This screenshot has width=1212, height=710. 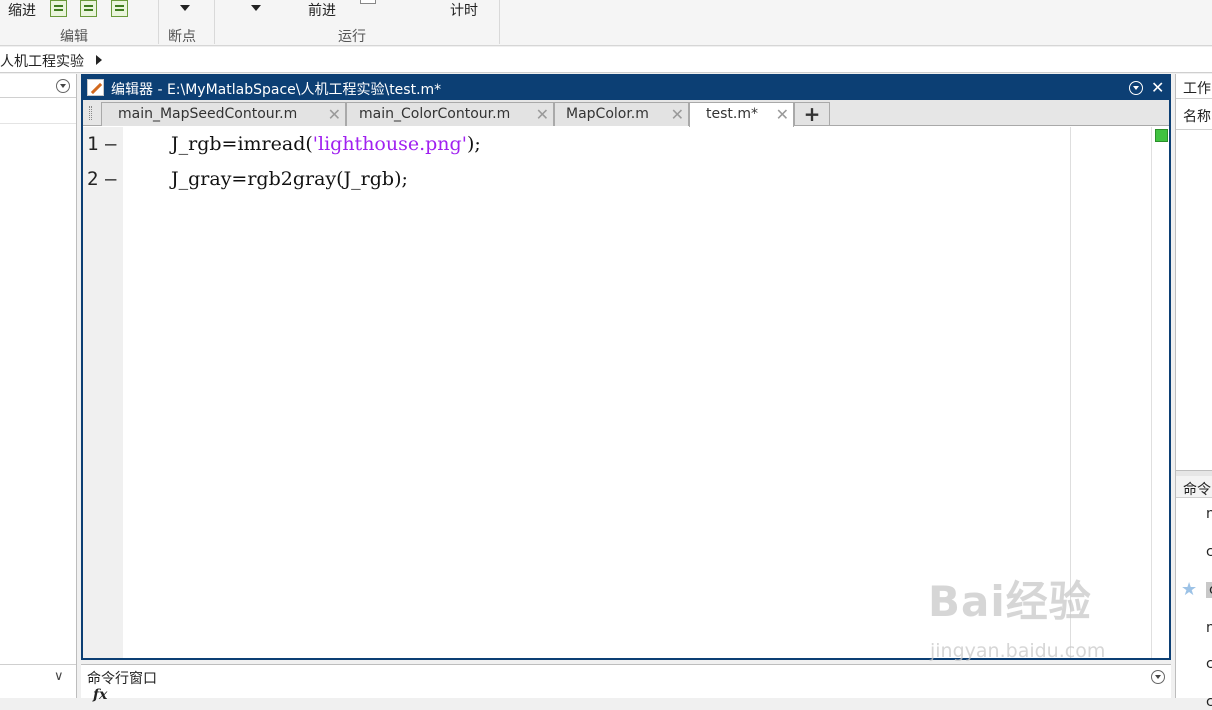 I want to click on breadcrumb-arrow-icon, so click(x=99, y=60).